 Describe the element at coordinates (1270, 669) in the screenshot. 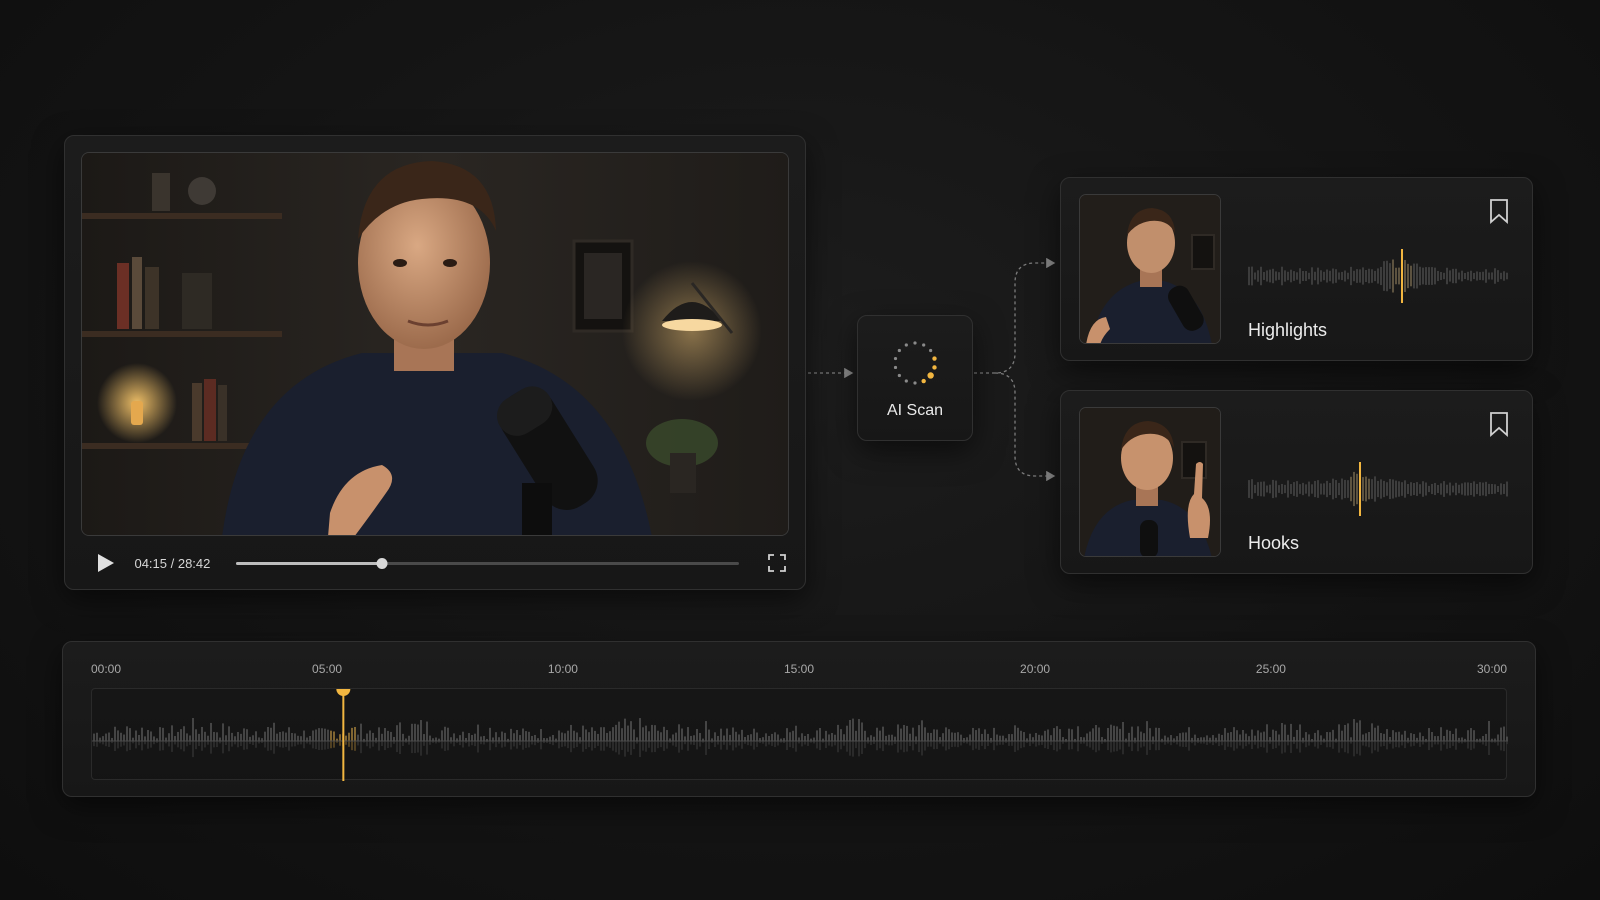

I see `tick-label: 25:00` at that location.